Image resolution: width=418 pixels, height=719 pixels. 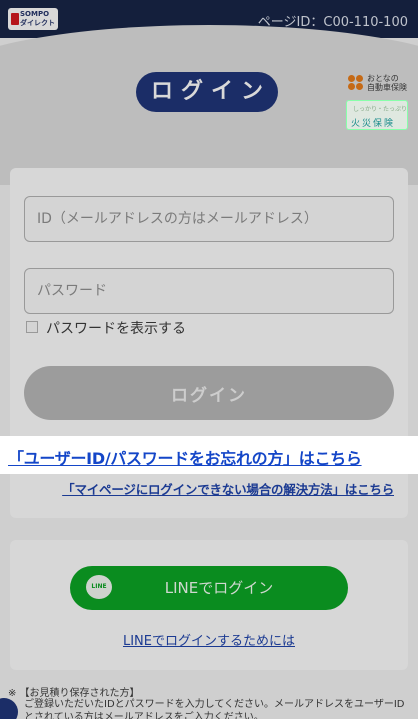 I want to click on id-input, so click(x=209, y=219).